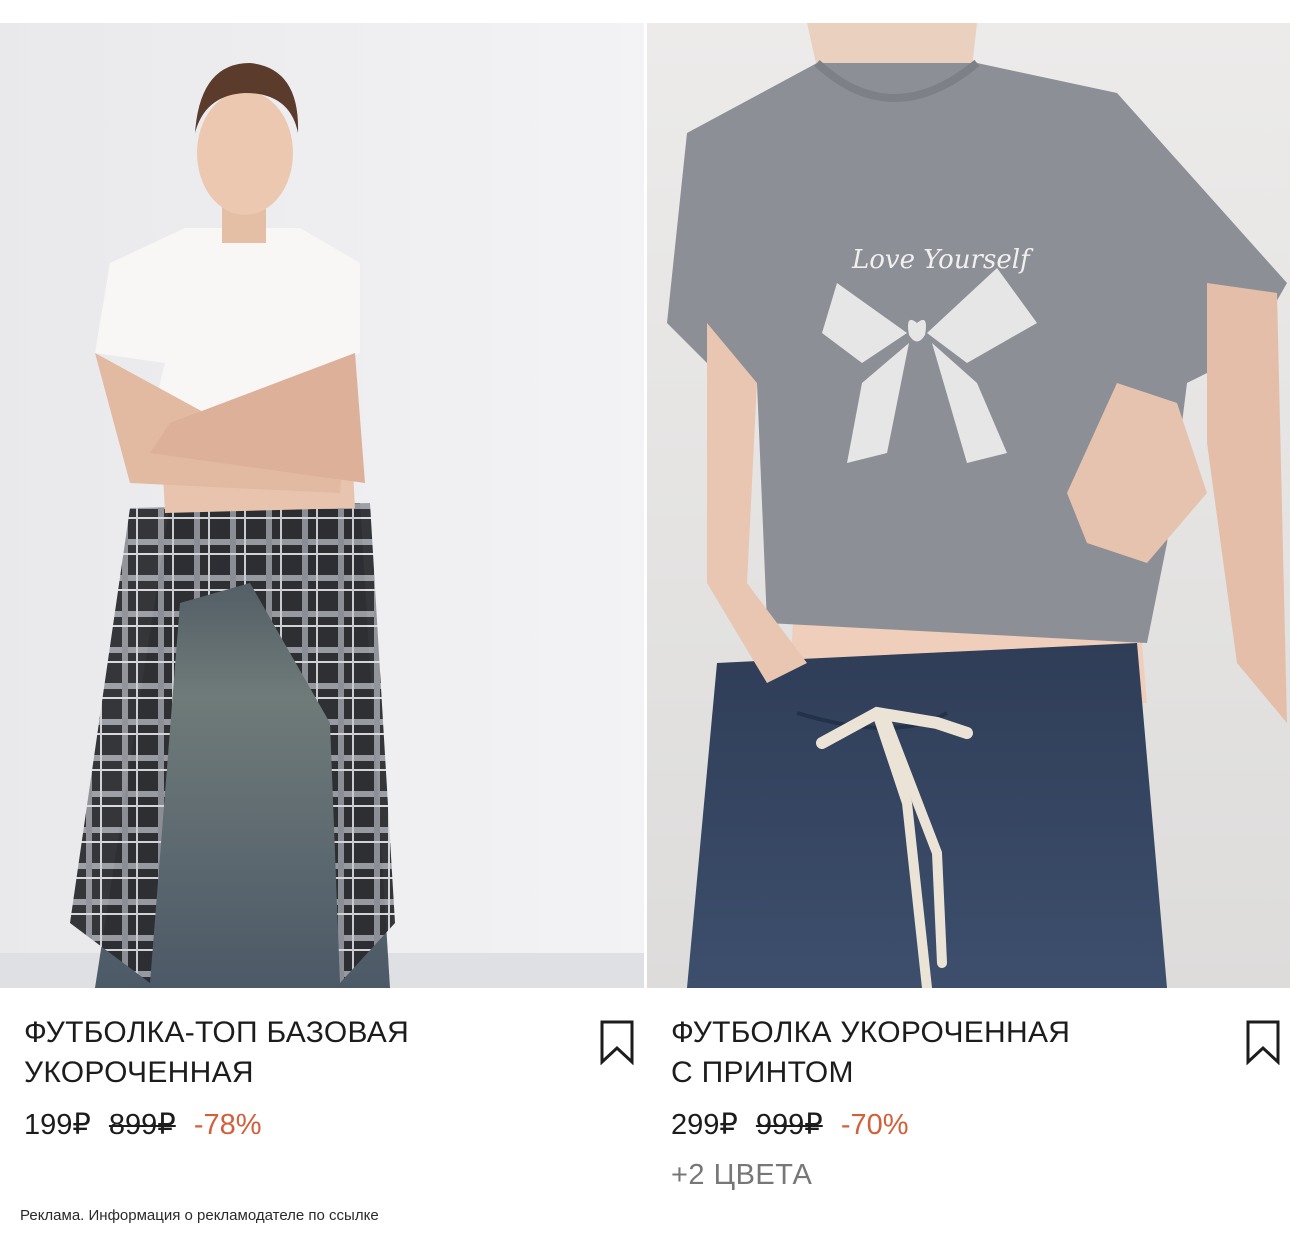 The width and height of the screenshot is (1290, 1238). Describe the element at coordinates (227, 1125) in the screenshot. I see `discount-badge: -78%` at that location.